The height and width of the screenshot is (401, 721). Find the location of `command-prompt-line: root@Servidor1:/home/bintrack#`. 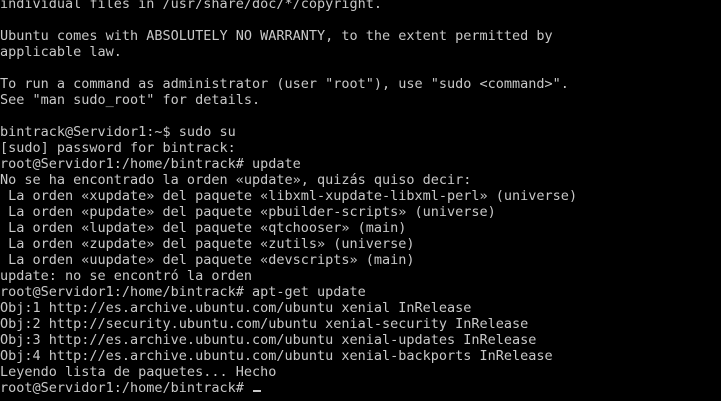

command-prompt-line: root@Servidor1:/home/bintrack# is located at coordinates (288, 388).